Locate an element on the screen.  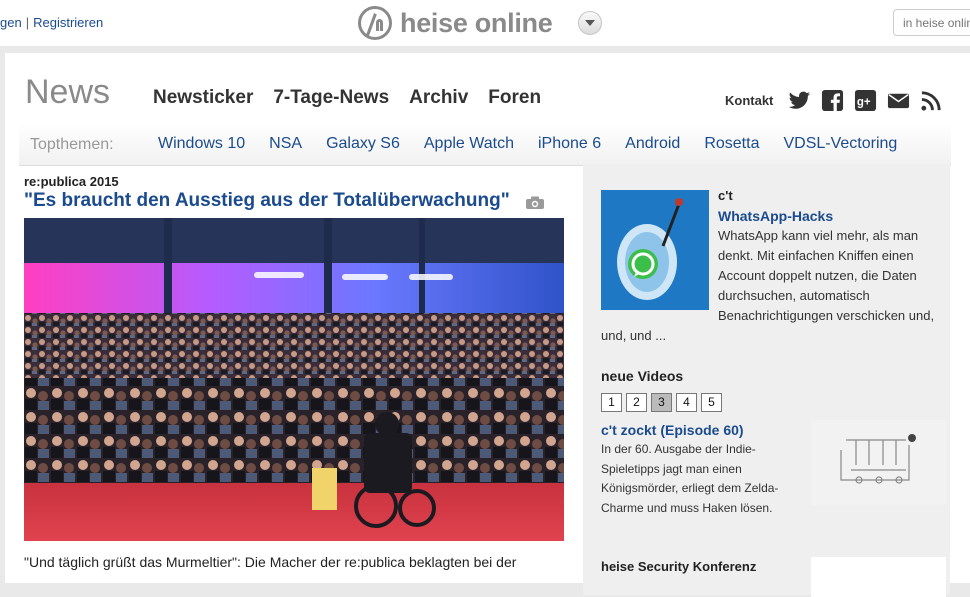
top-bar: gen | Registrieren heise online is located at coordinates (485, 23).